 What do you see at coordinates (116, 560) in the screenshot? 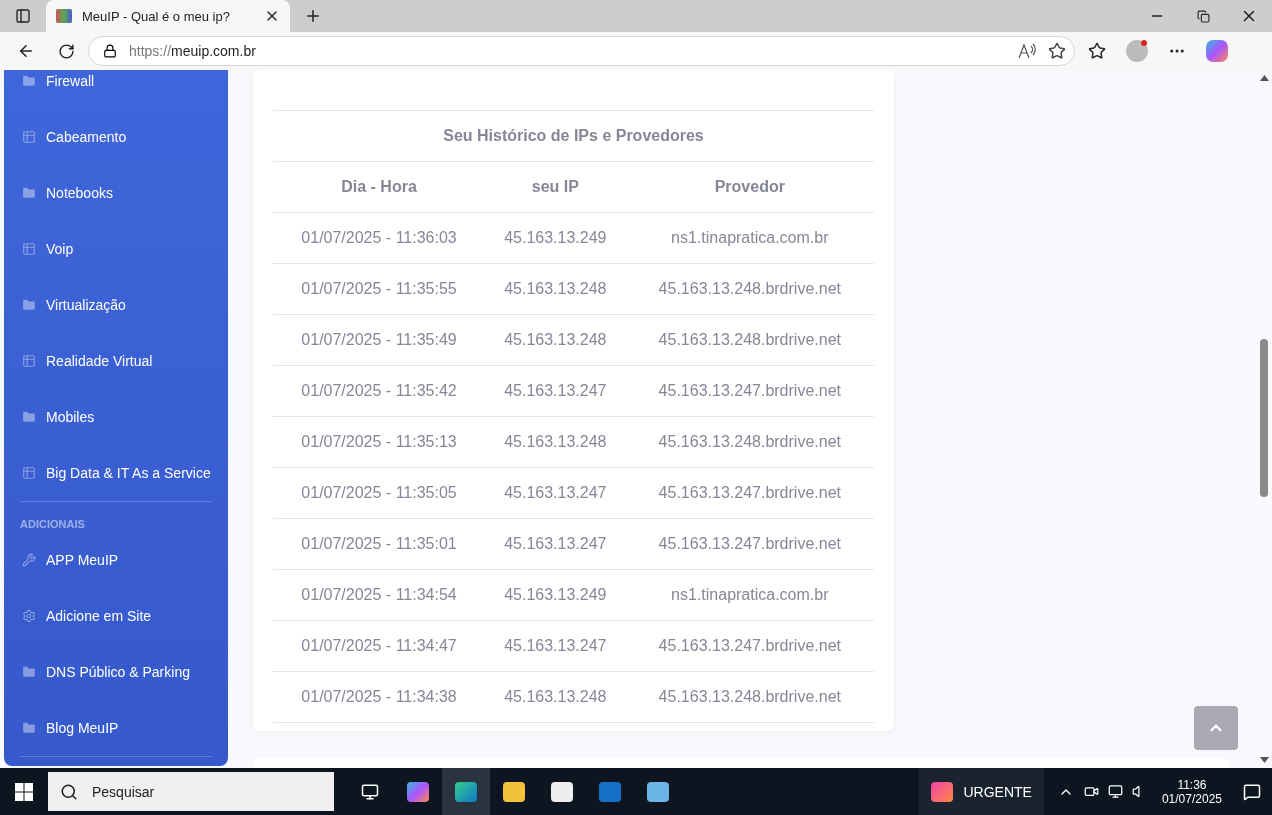
I see `sidebar-item: APP MeuIP` at bounding box center [116, 560].